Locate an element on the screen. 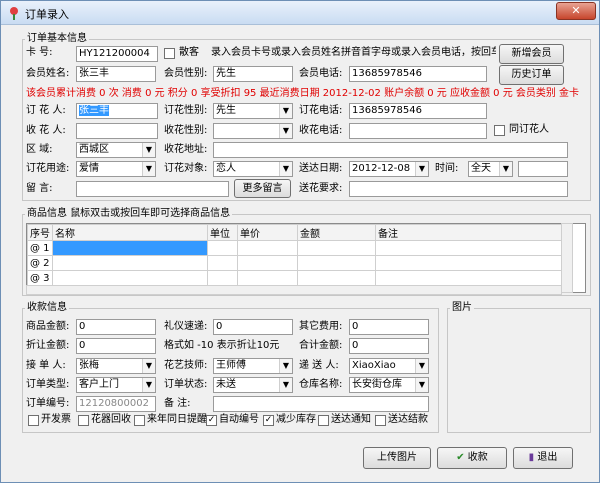  exit-button: ▮ 退出 is located at coordinates (543, 458).